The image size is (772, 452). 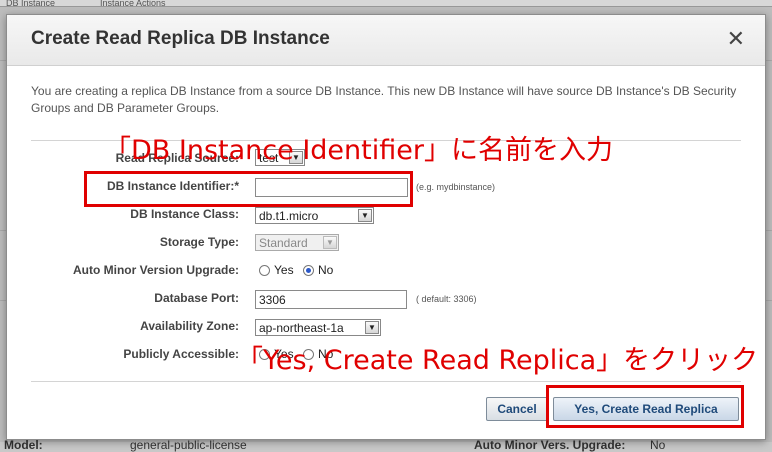 I want to click on dialog-title: Create Read Replica DB Instance, so click(x=180, y=38).